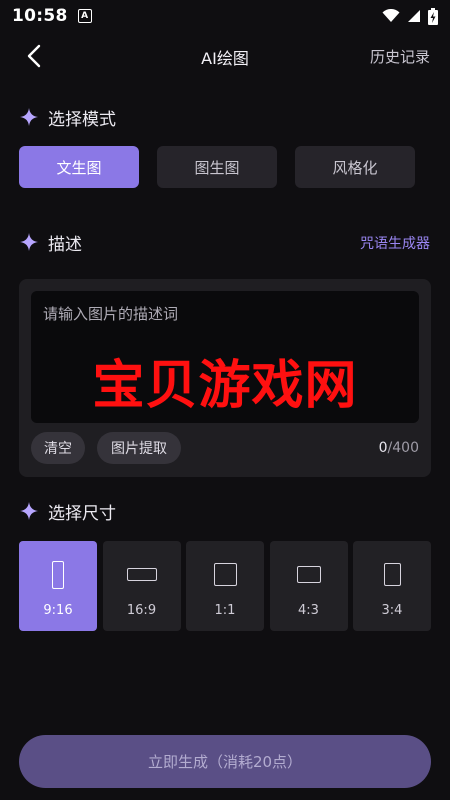  I want to click on status-right, so click(410, 16).